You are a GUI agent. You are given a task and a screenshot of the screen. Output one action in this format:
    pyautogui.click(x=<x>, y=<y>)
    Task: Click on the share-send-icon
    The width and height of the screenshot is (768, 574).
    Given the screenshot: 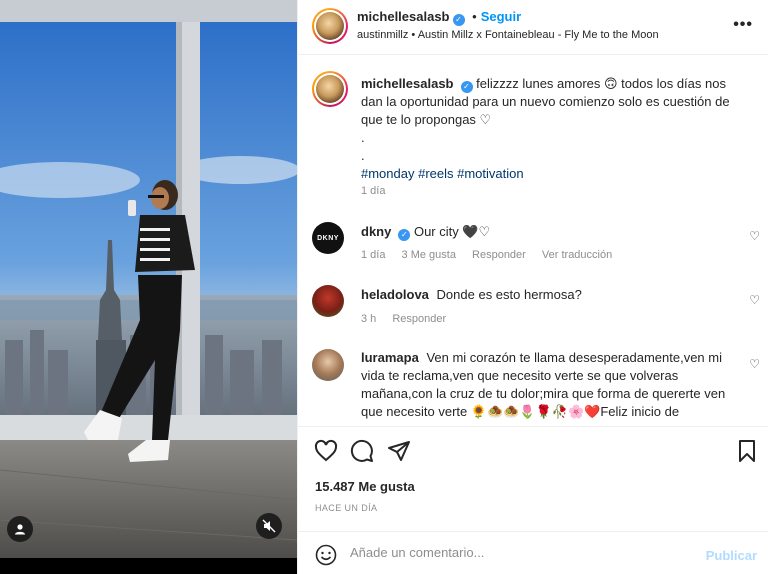 What is the action you would take?
    pyautogui.click(x=399, y=451)
    